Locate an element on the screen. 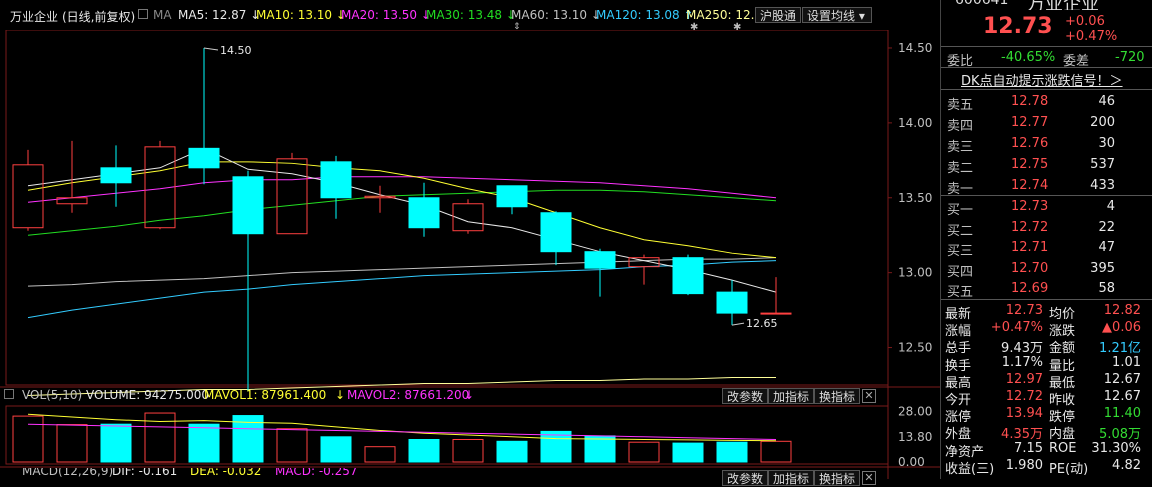 The image size is (1152, 487). vol-change-params-button: 改参数 is located at coordinates (745, 396).